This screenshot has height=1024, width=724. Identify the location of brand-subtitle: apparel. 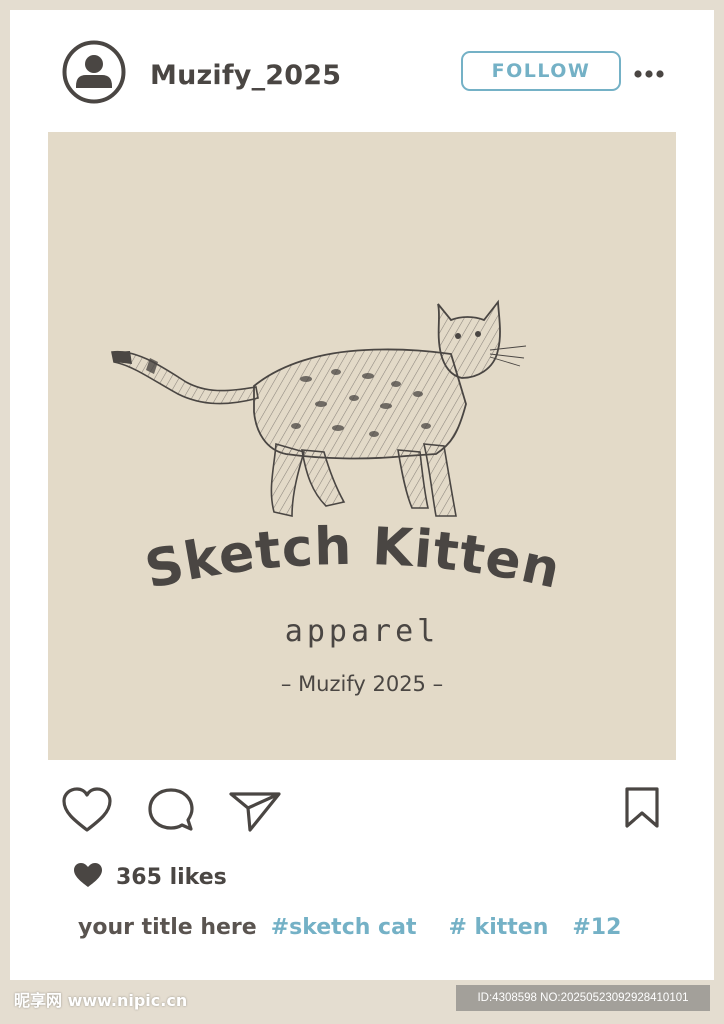
(362, 631).